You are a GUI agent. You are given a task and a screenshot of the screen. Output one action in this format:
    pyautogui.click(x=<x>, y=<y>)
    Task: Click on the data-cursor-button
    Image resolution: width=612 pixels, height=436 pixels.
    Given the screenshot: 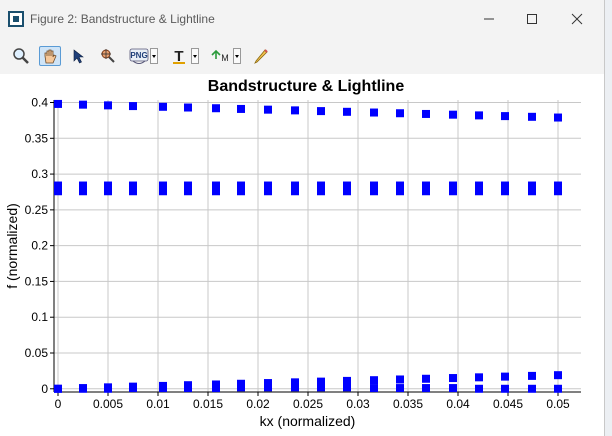 What is the action you would take?
    pyautogui.click(x=108, y=56)
    